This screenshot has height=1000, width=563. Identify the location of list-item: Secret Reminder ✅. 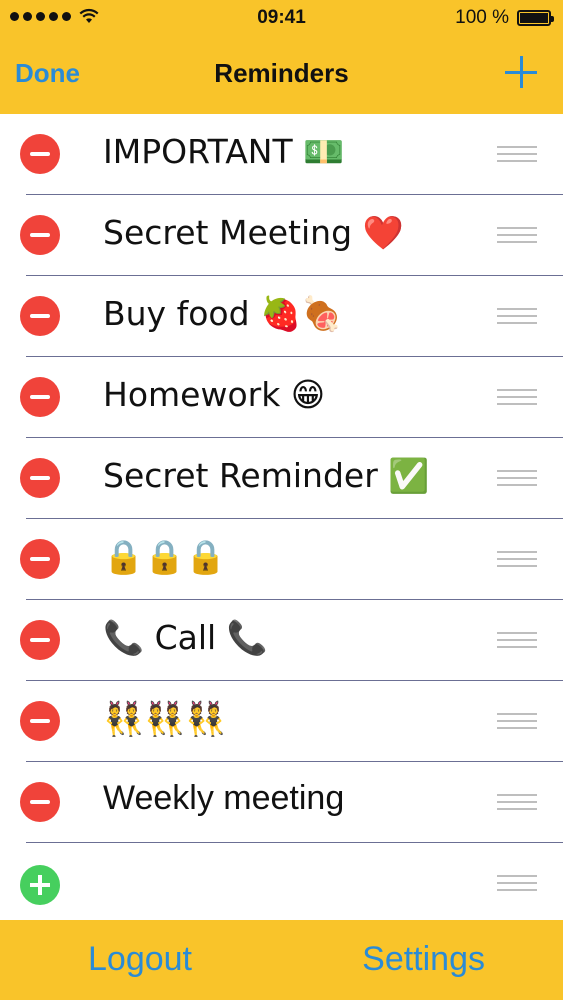
(281, 478).